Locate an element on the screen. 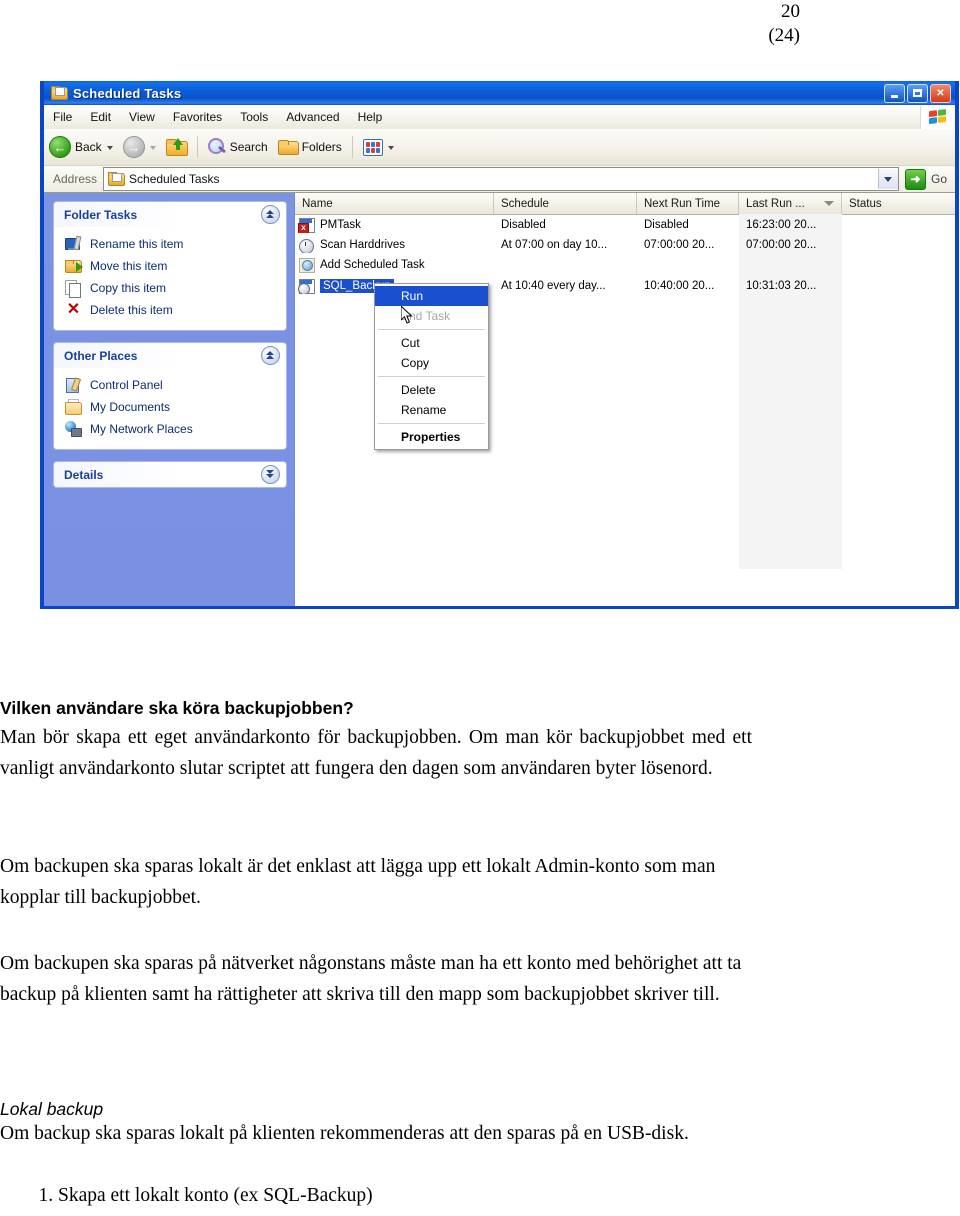  column-header-status: Status is located at coordinates (898, 203).